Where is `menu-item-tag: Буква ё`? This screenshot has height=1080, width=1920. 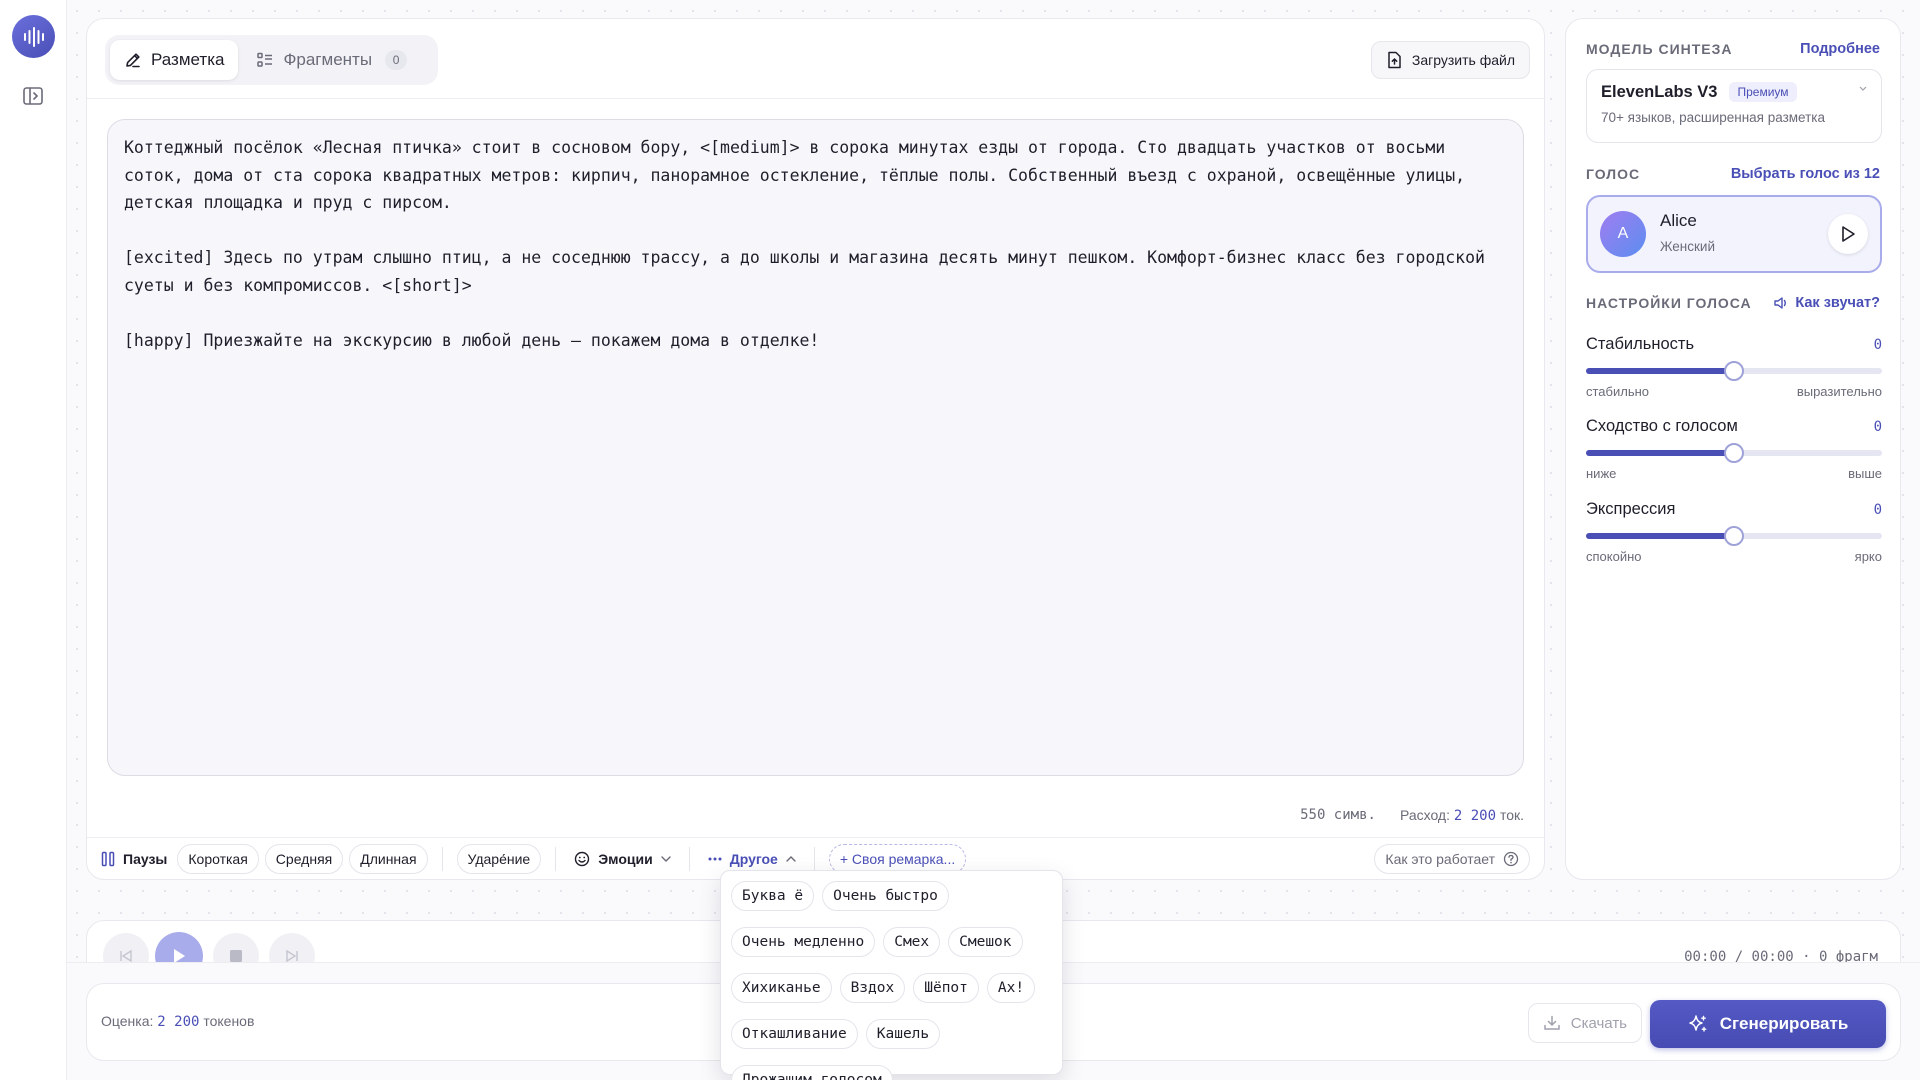 menu-item-tag: Буква ё is located at coordinates (773, 896).